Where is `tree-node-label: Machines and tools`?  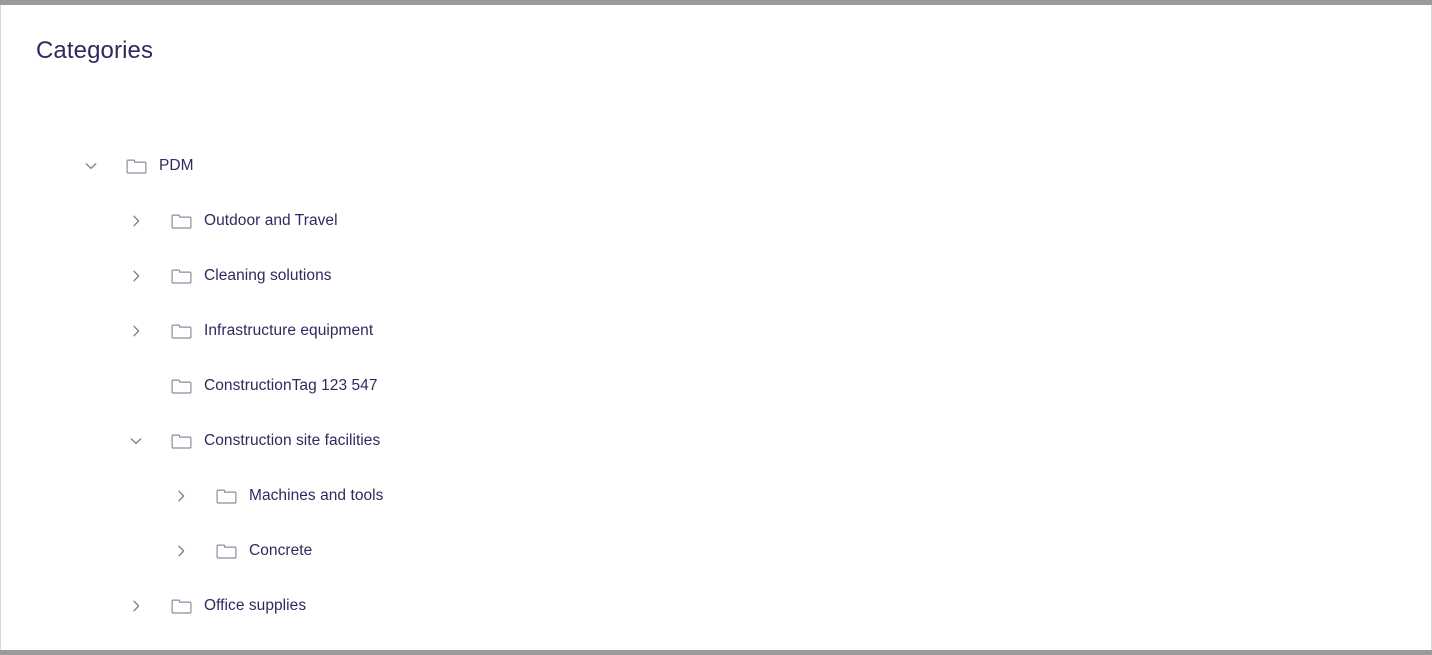 tree-node-label: Machines and tools is located at coordinates (316, 496).